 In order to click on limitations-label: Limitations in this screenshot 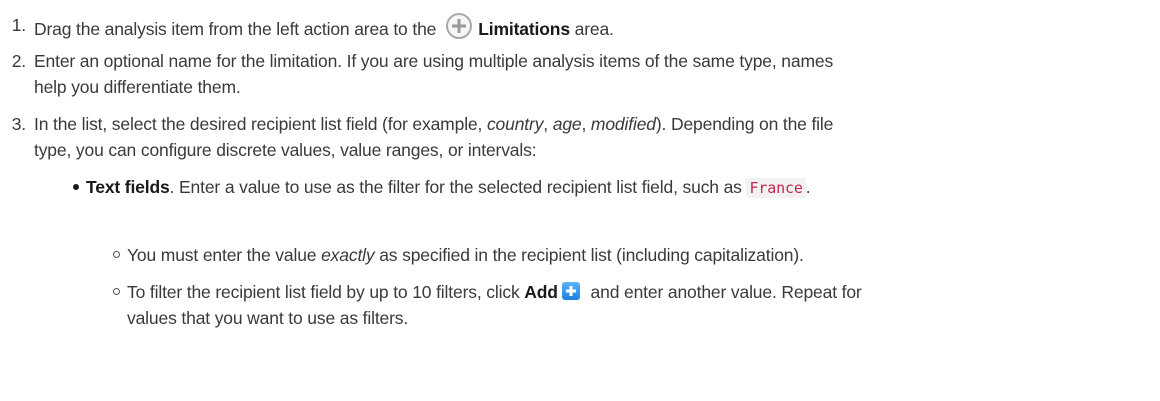, I will do `click(524, 29)`.